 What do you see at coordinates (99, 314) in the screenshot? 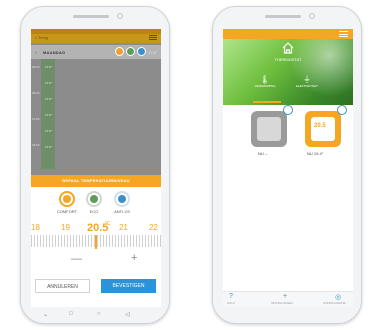
I see `circle-icon: ○` at bounding box center [99, 314].